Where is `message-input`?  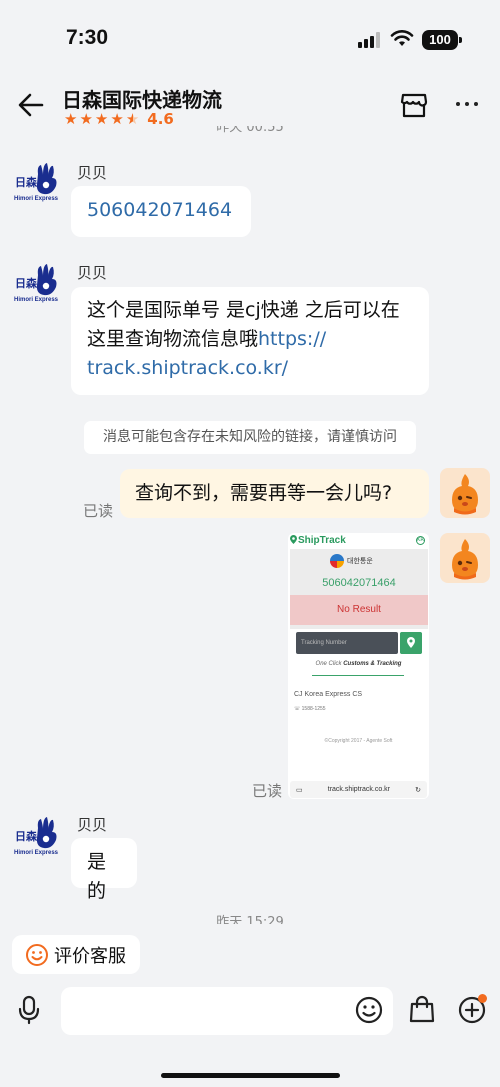
message-input is located at coordinates (227, 1011).